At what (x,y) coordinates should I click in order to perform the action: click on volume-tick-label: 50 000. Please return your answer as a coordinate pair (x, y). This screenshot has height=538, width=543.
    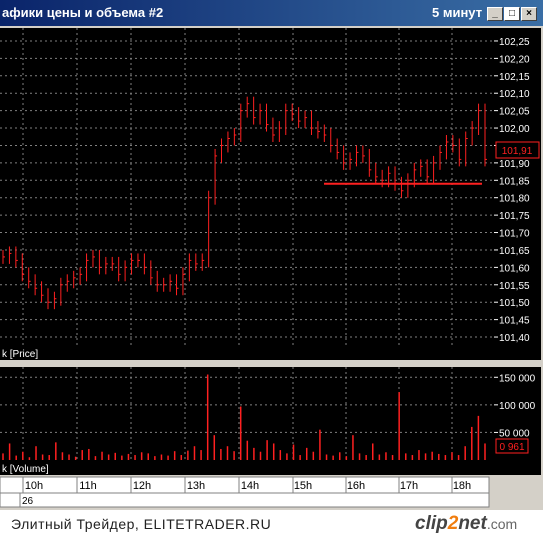
    Looking at the image, I should click on (514, 433).